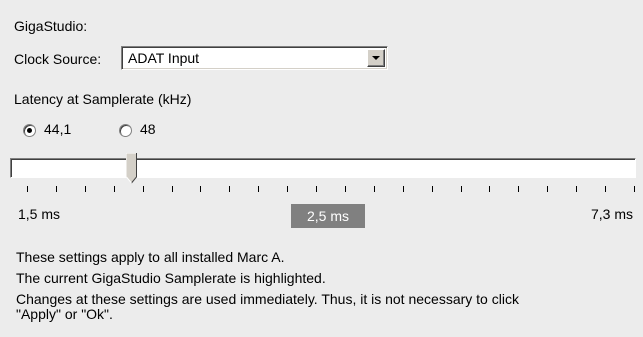 This screenshot has width=643, height=337. I want to click on chevron-down-icon, so click(376, 58).